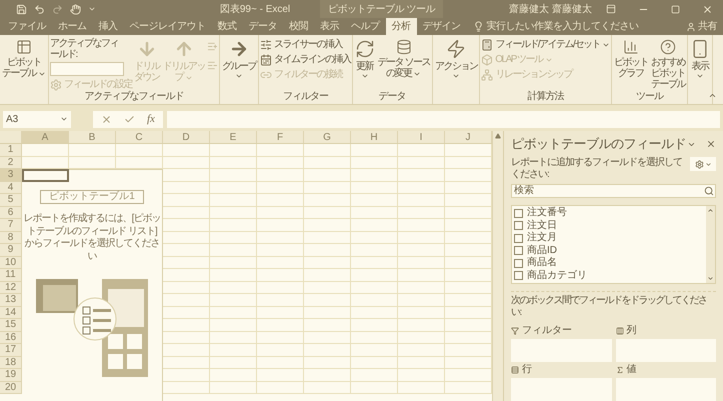 The height and width of the screenshot is (401, 723). Describe the element at coordinates (421, 137) in the screenshot. I see `column-header: I` at that location.